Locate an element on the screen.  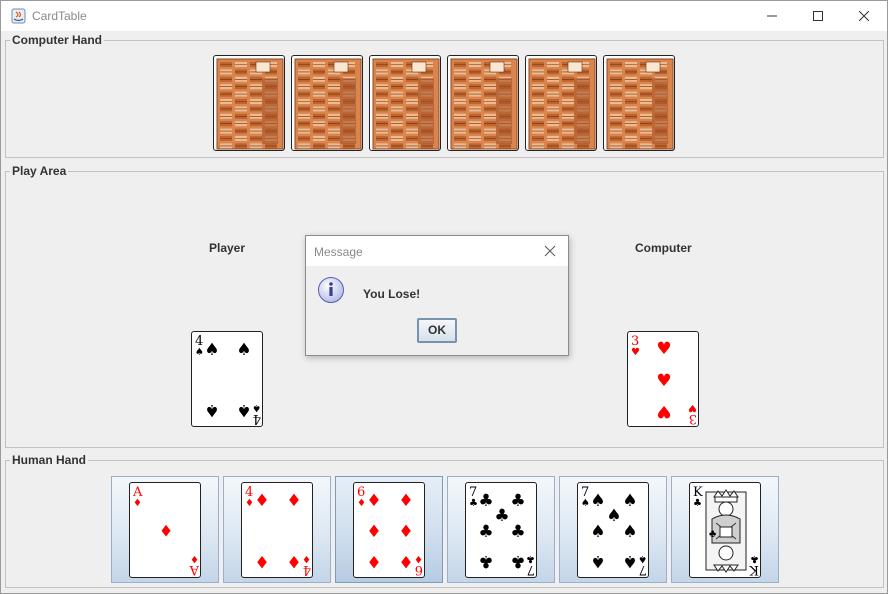
computer-label: Computer is located at coordinates (663, 248).